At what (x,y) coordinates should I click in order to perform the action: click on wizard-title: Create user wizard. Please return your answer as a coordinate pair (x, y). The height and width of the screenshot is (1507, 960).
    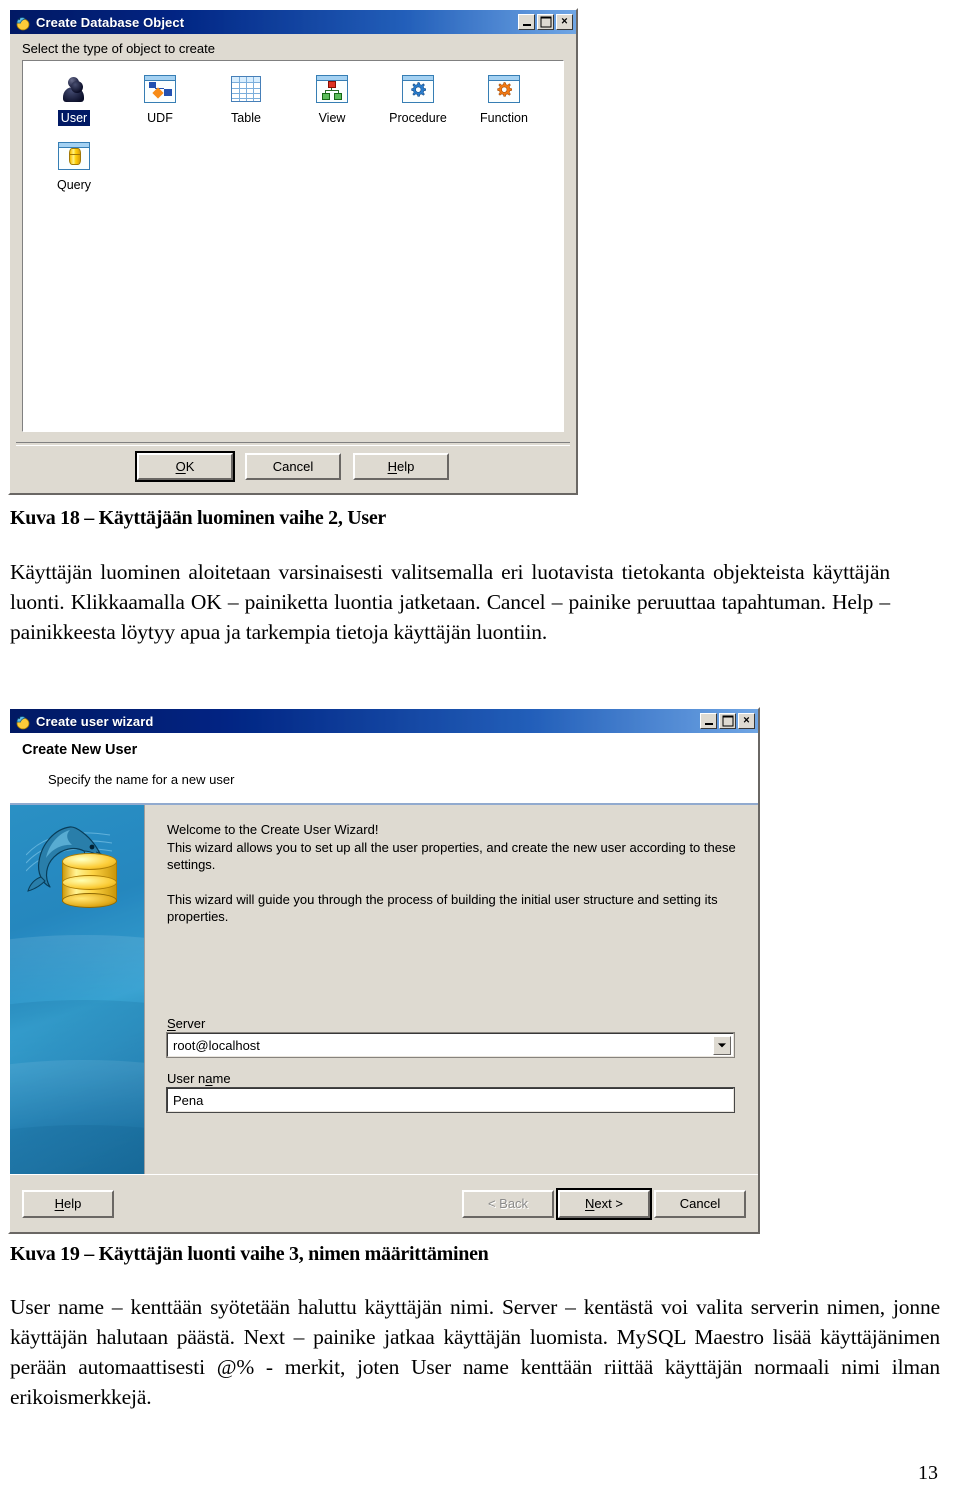
    Looking at the image, I should click on (95, 721).